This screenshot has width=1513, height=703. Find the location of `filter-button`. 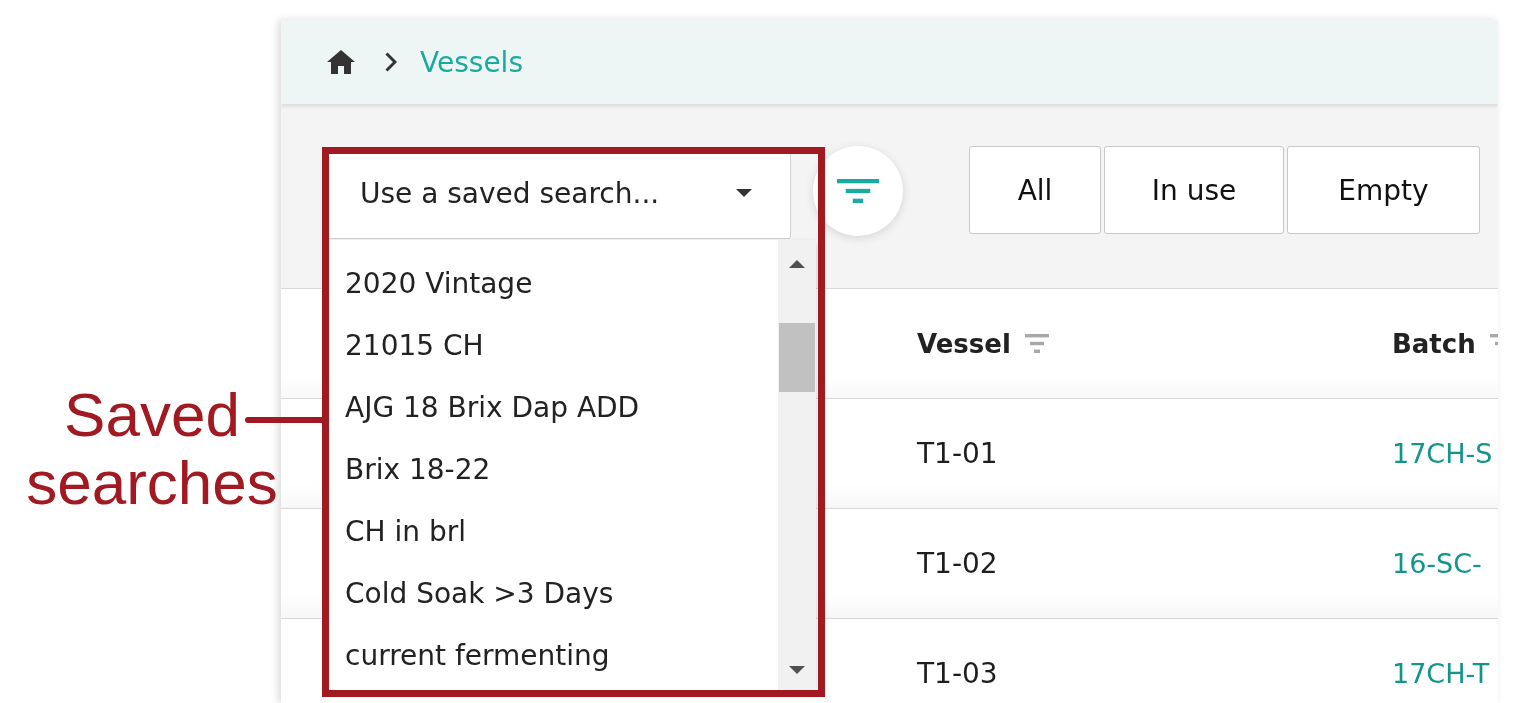

filter-button is located at coordinates (858, 191).